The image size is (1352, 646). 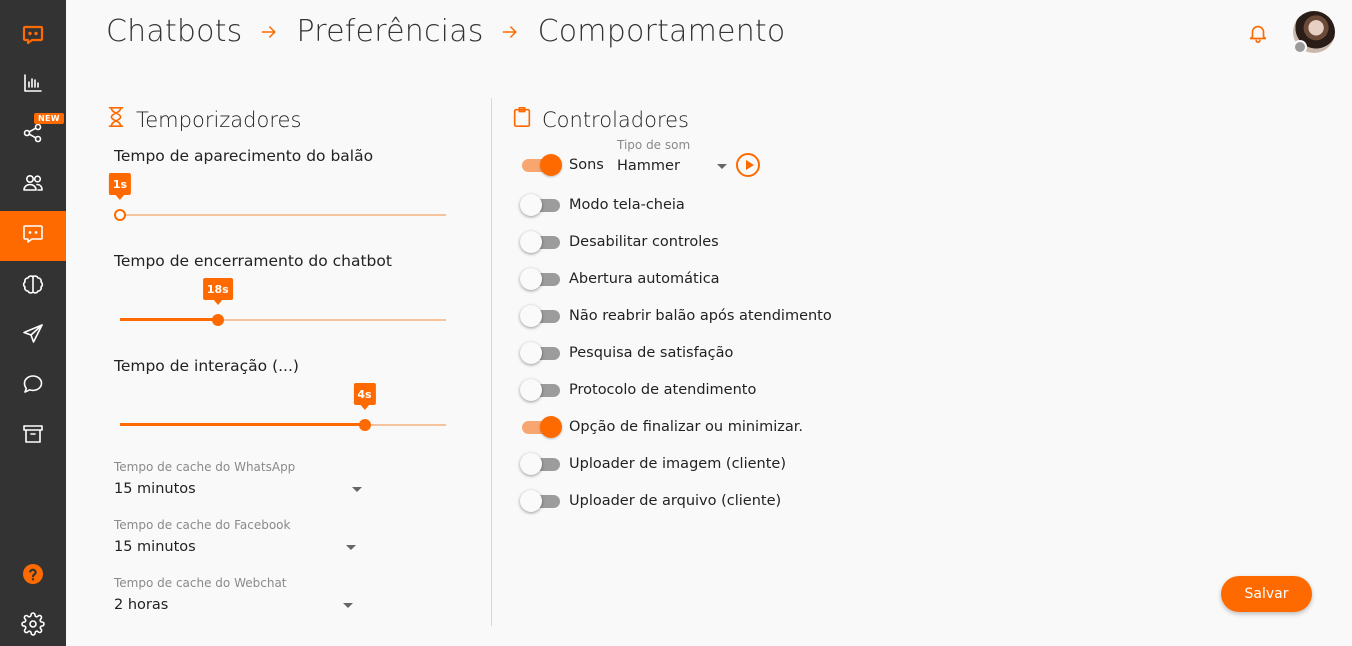 I want to click on controllers-title: Controladores, so click(x=615, y=119).